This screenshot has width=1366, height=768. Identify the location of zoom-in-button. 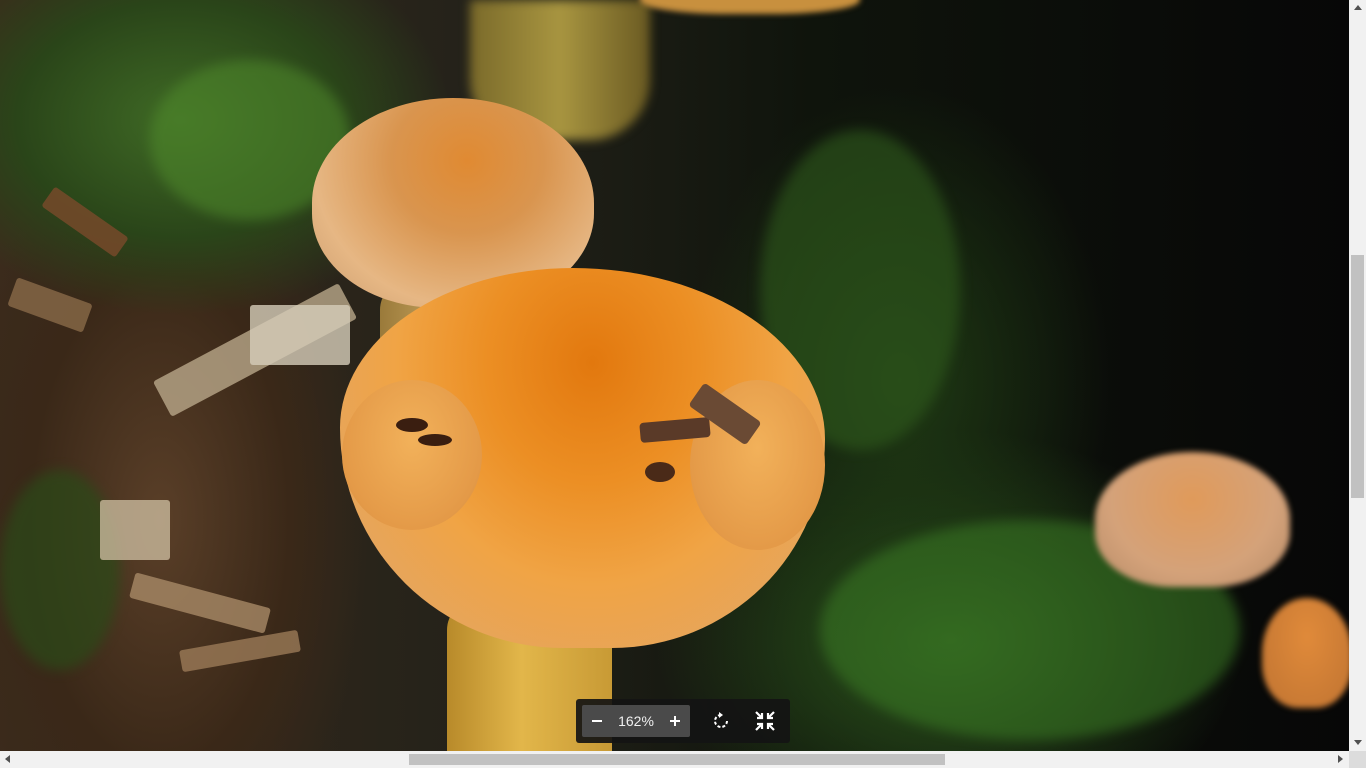
(675, 721).